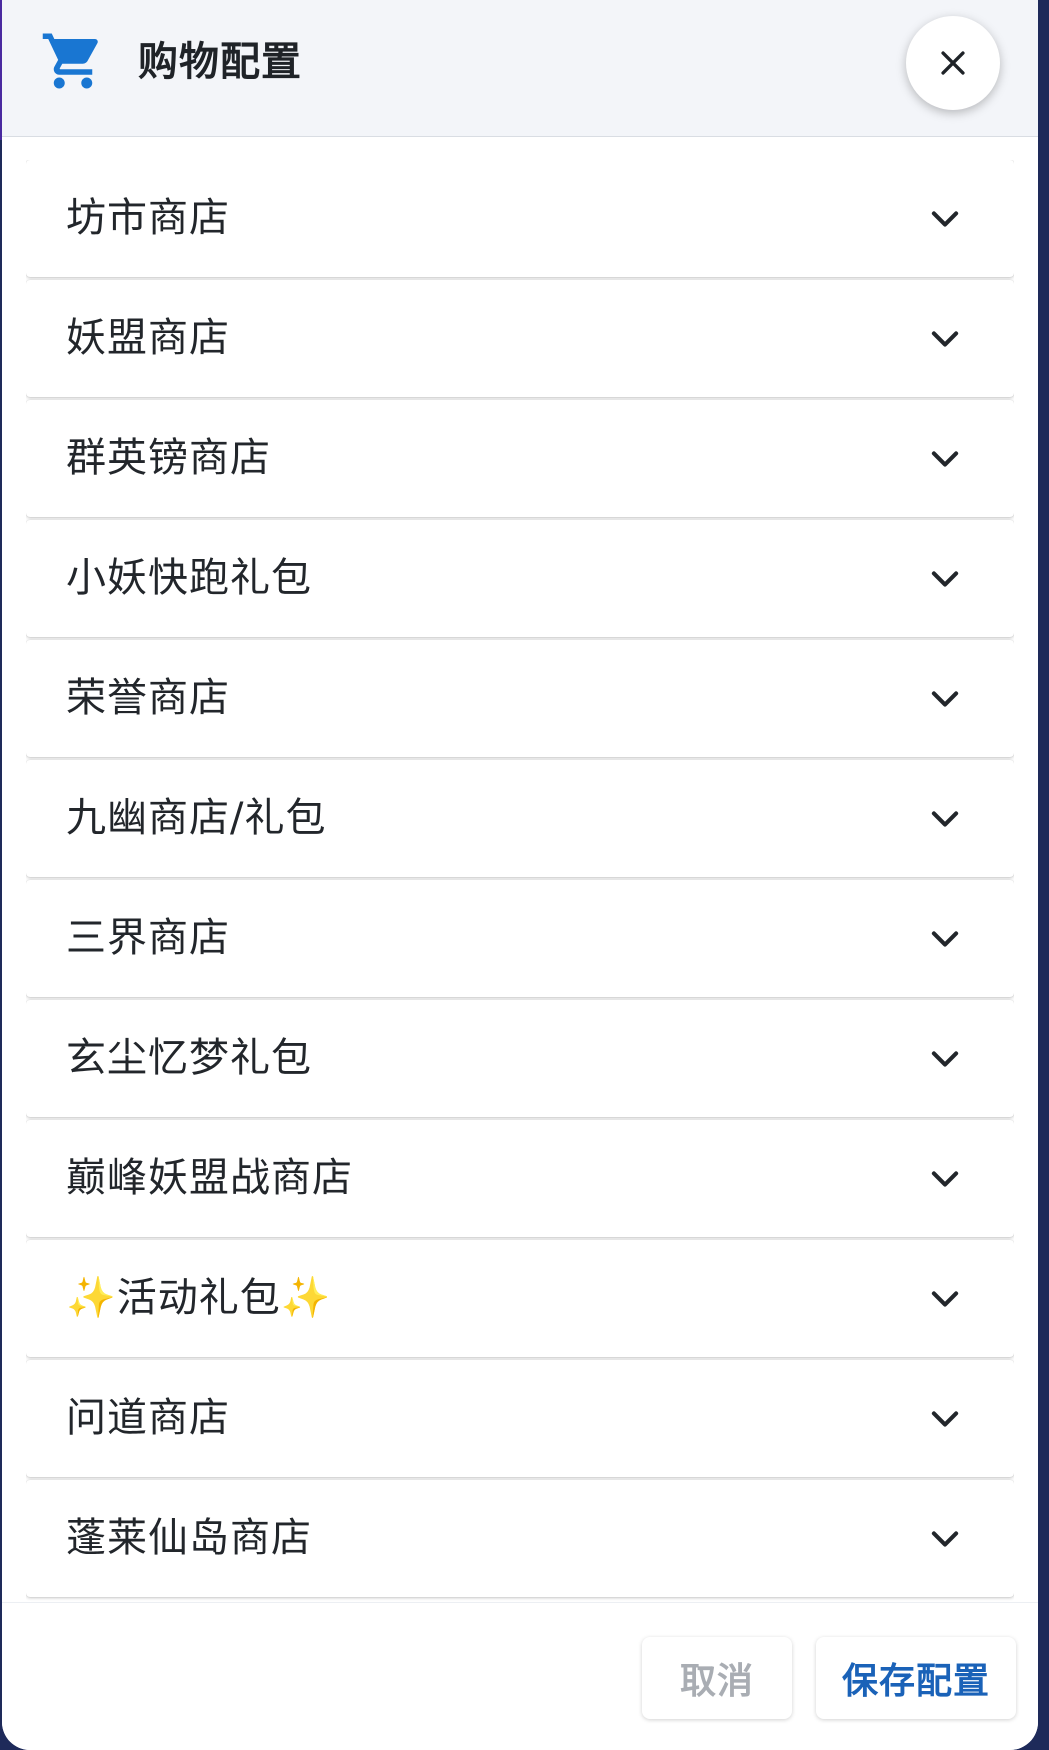 The image size is (1049, 1750). I want to click on panel-label: 九幽商店/礼包, so click(196, 818).